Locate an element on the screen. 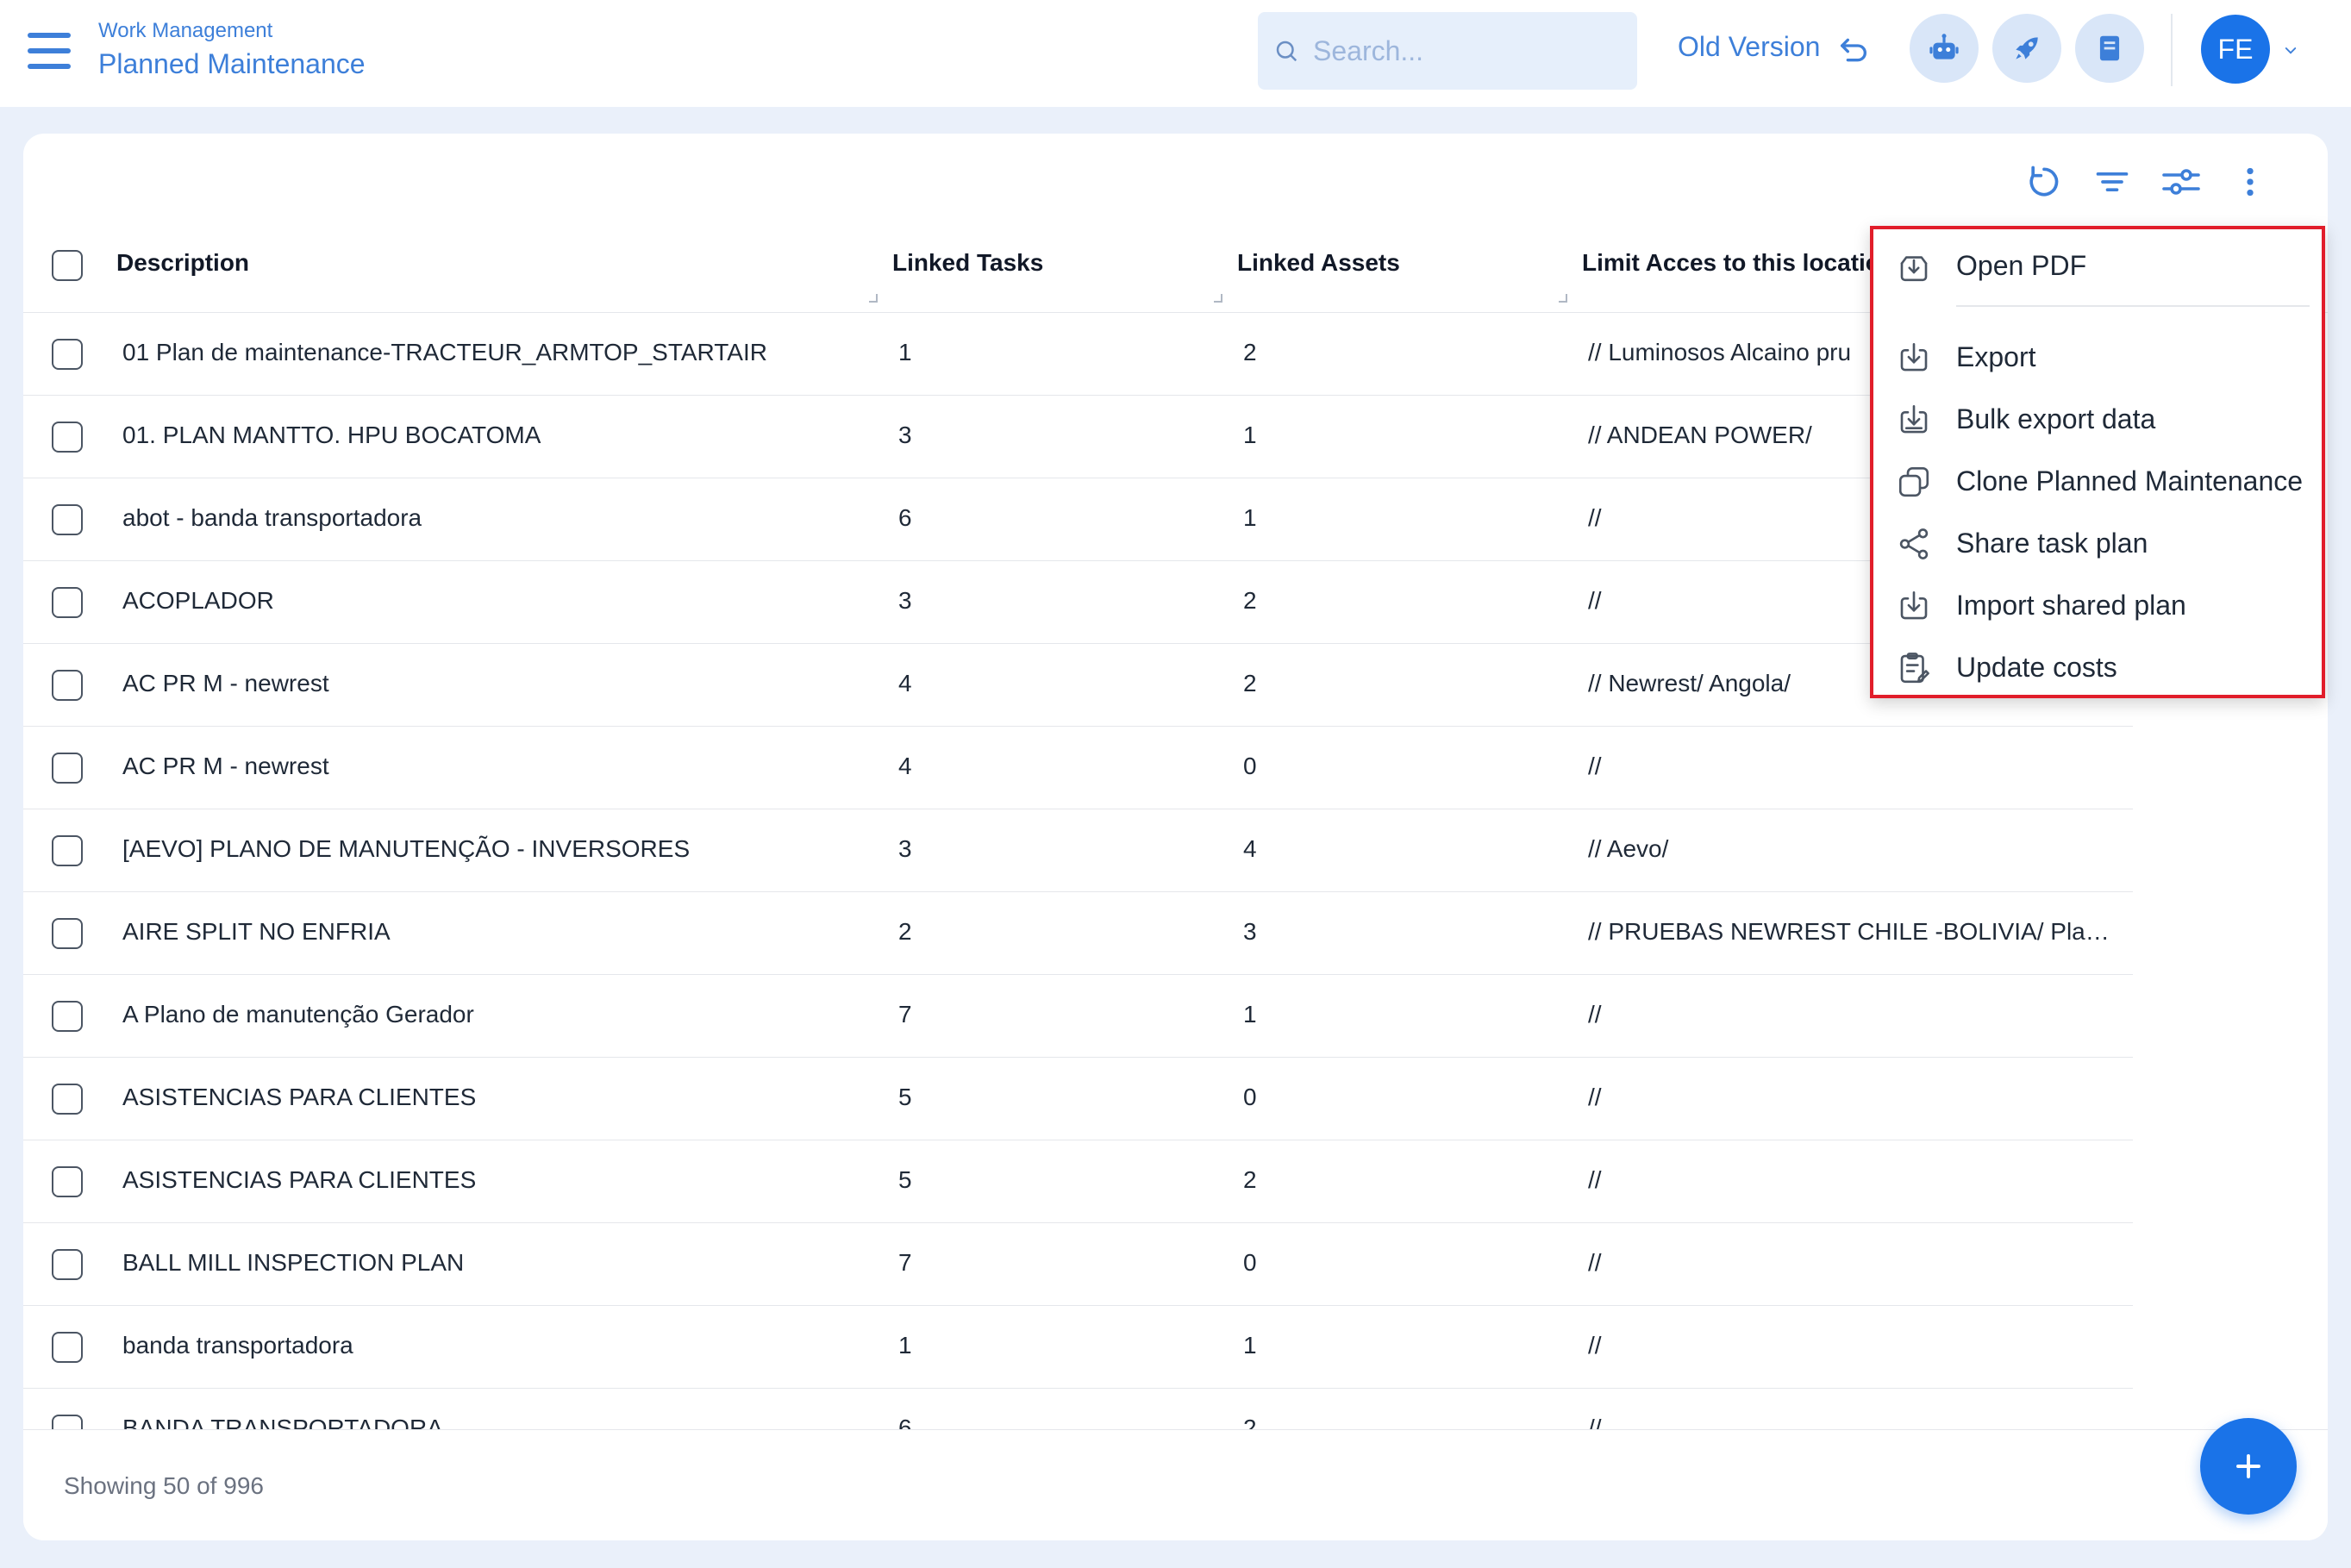 The image size is (2351, 1568). menu-item-label: Bulk export data is located at coordinates (2056, 418).